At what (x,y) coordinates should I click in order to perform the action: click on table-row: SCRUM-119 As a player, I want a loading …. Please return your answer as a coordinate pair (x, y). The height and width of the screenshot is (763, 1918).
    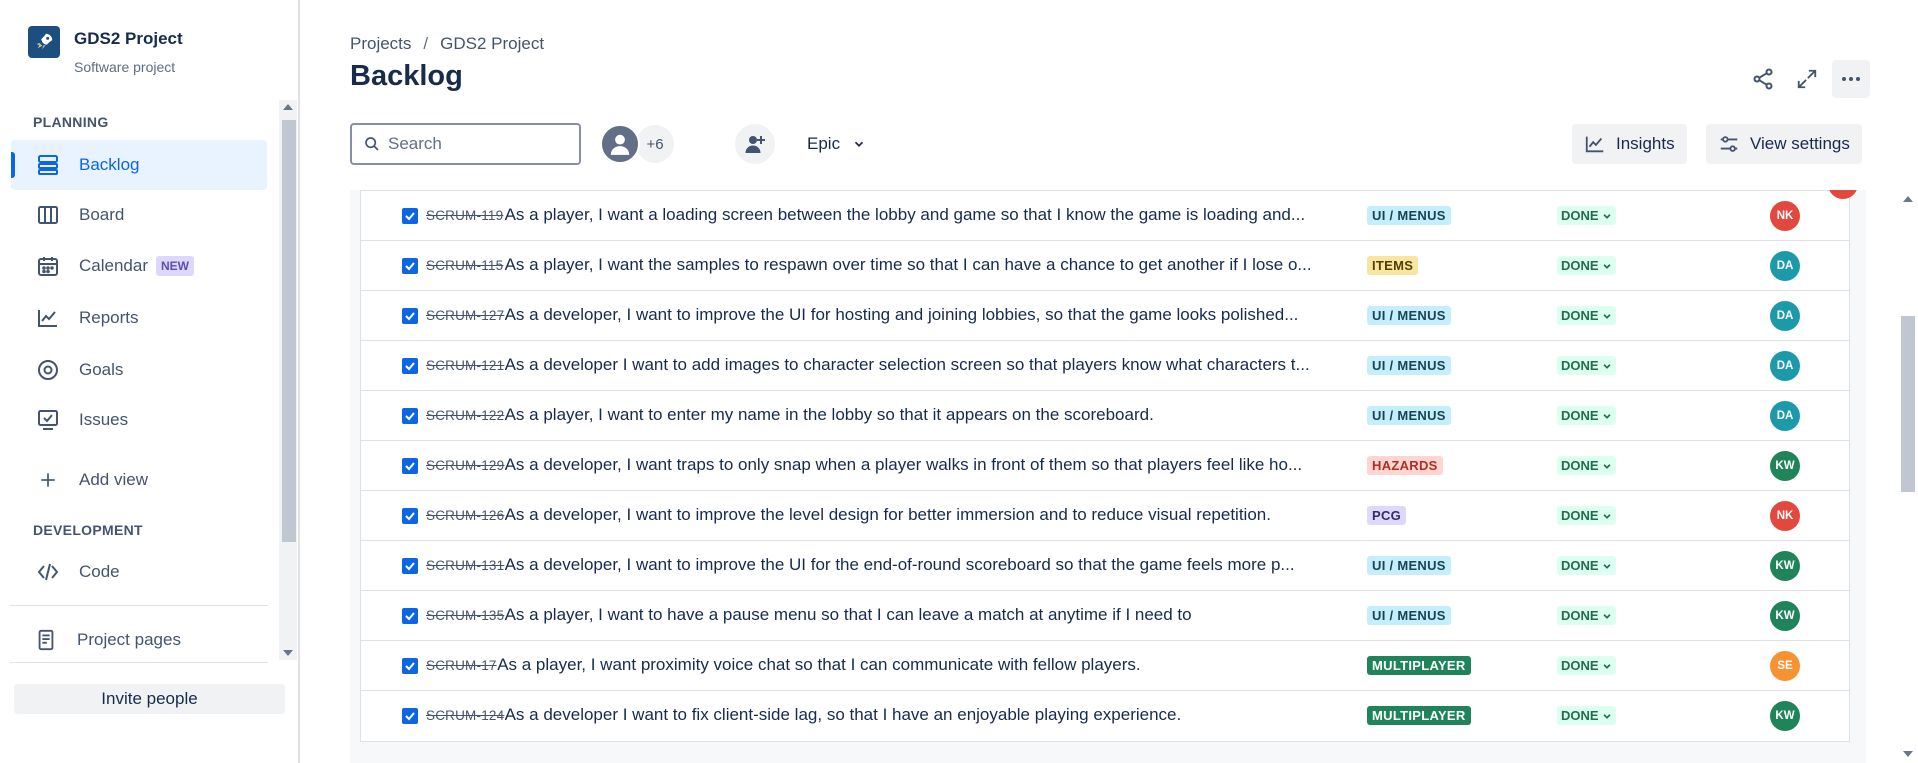
    Looking at the image, I should click on (1105, 216).